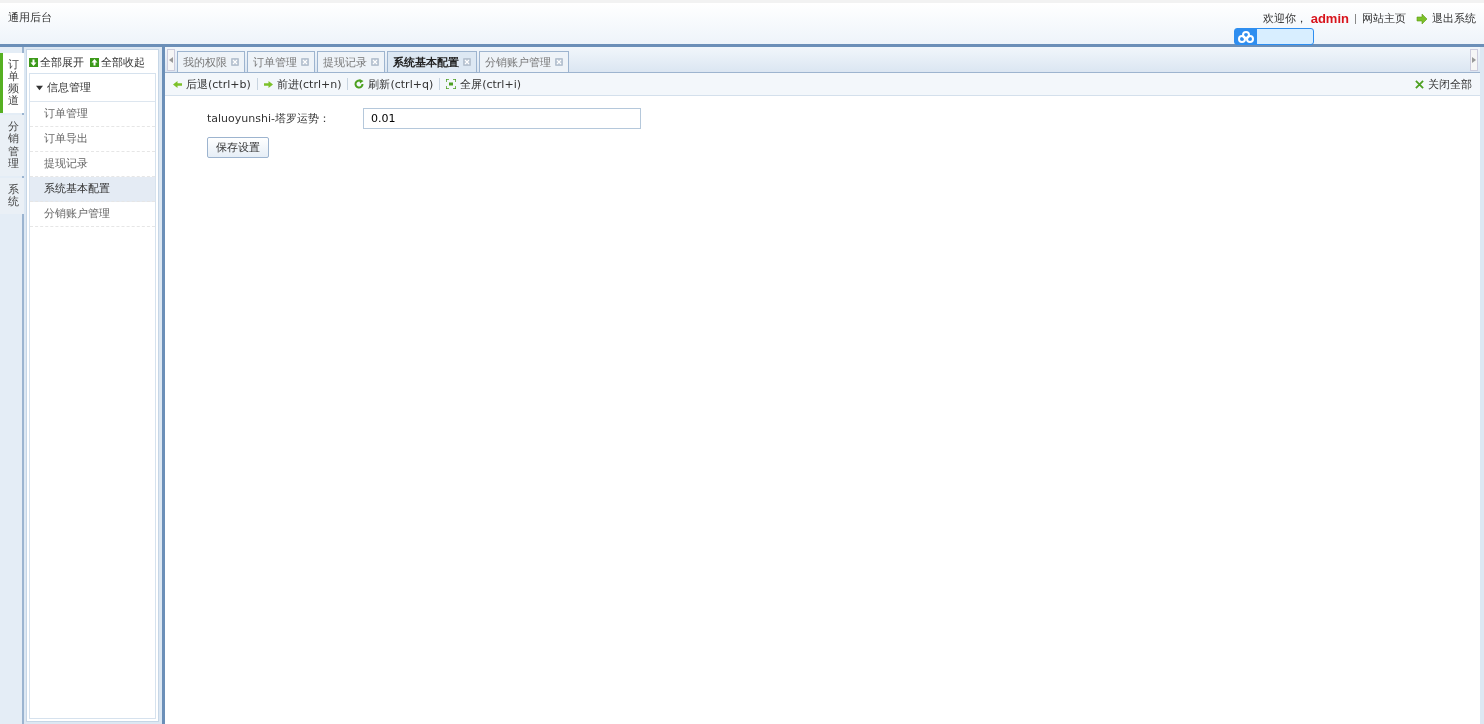 This screenshot has width=1484, height=724. I want to click on home-link: 网站主页, so click(1384, 18).